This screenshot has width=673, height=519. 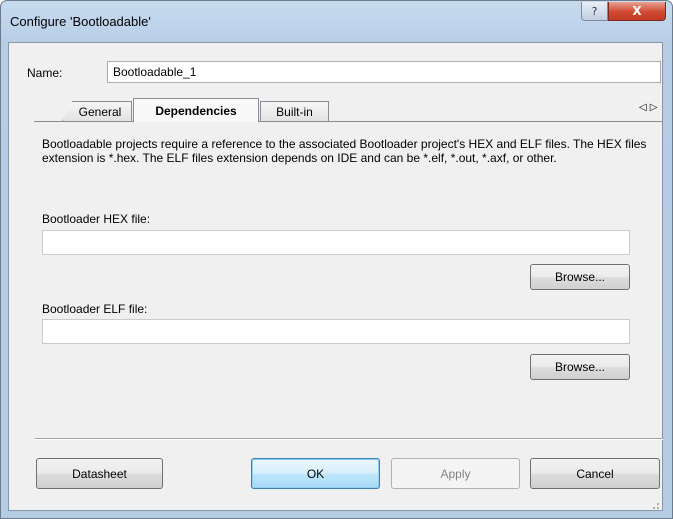 What do you see at coordinates (45, 73) in the screenshot?
I see `name-label: Name:` at bounding box center [45, 73].